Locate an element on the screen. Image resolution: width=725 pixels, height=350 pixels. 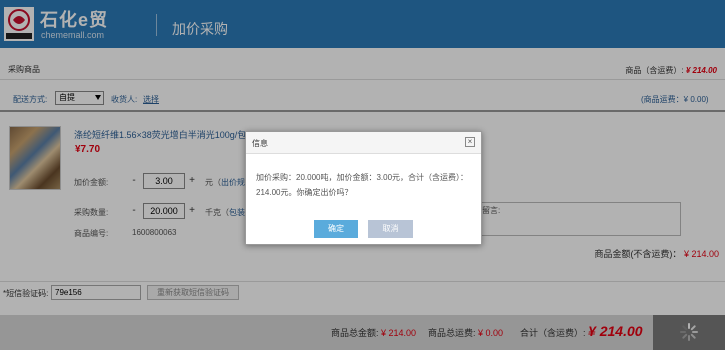
modal-overlay-header is located at coordinates (362, 24).